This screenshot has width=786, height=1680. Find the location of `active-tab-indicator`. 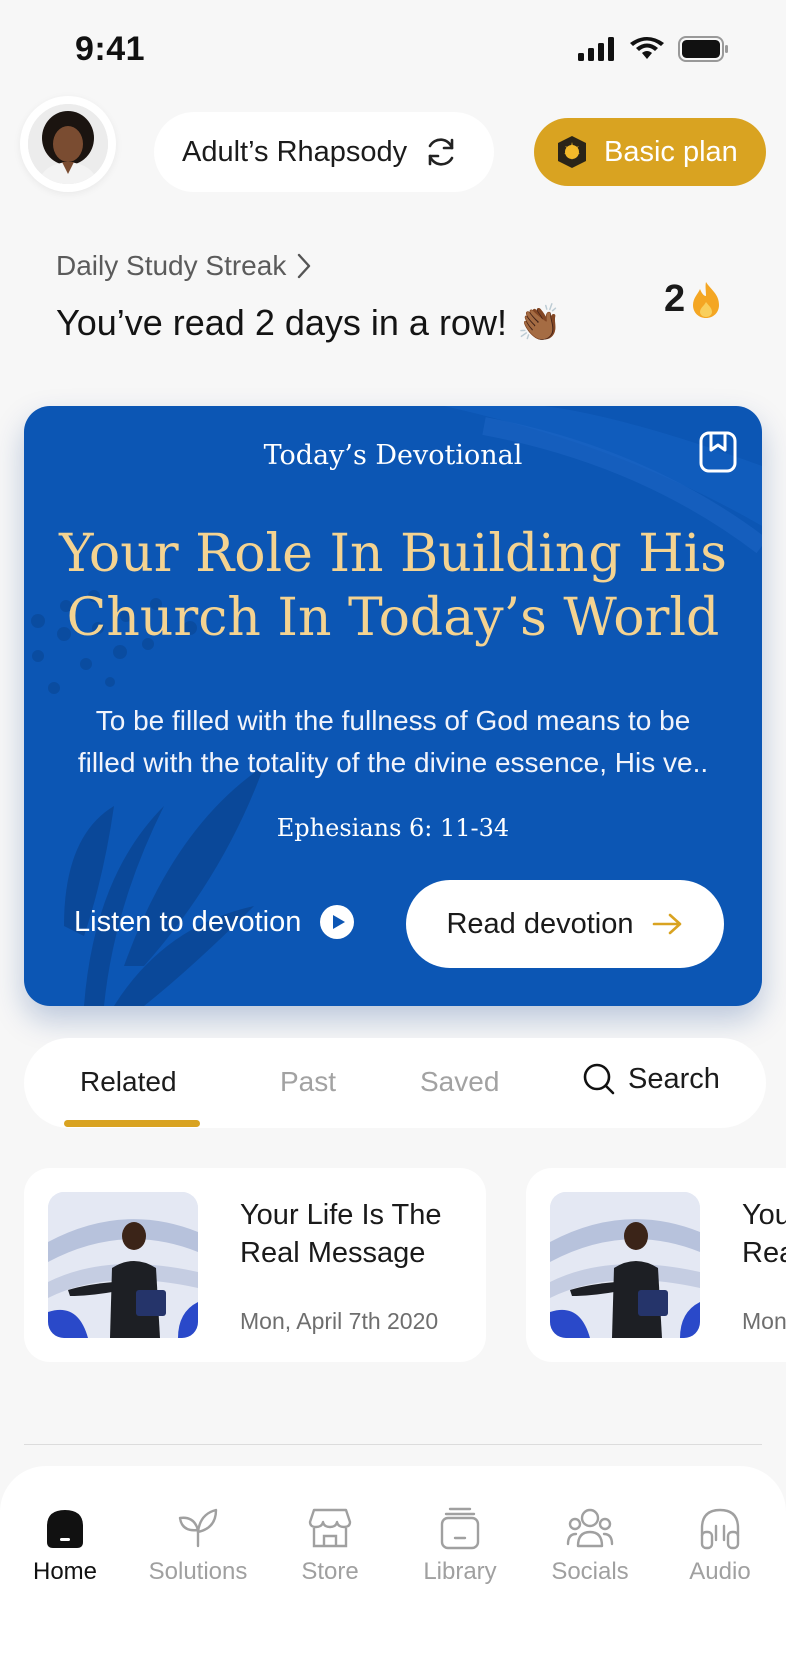

active-tab-indicator is located at coordinates (132, 1123).